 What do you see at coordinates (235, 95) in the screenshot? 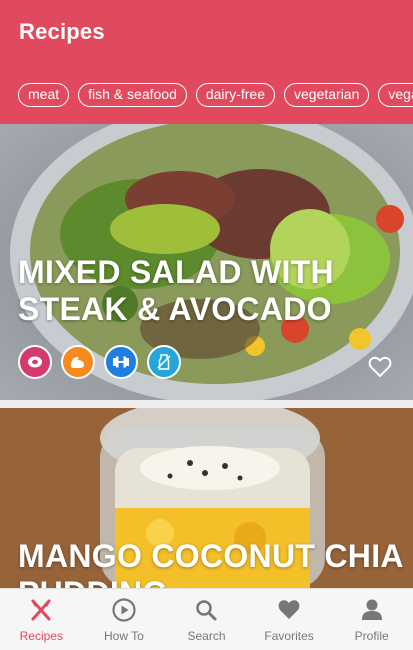
I see `filter-chip-dairy-free: dairy-free` at bounding box center [235, 95].